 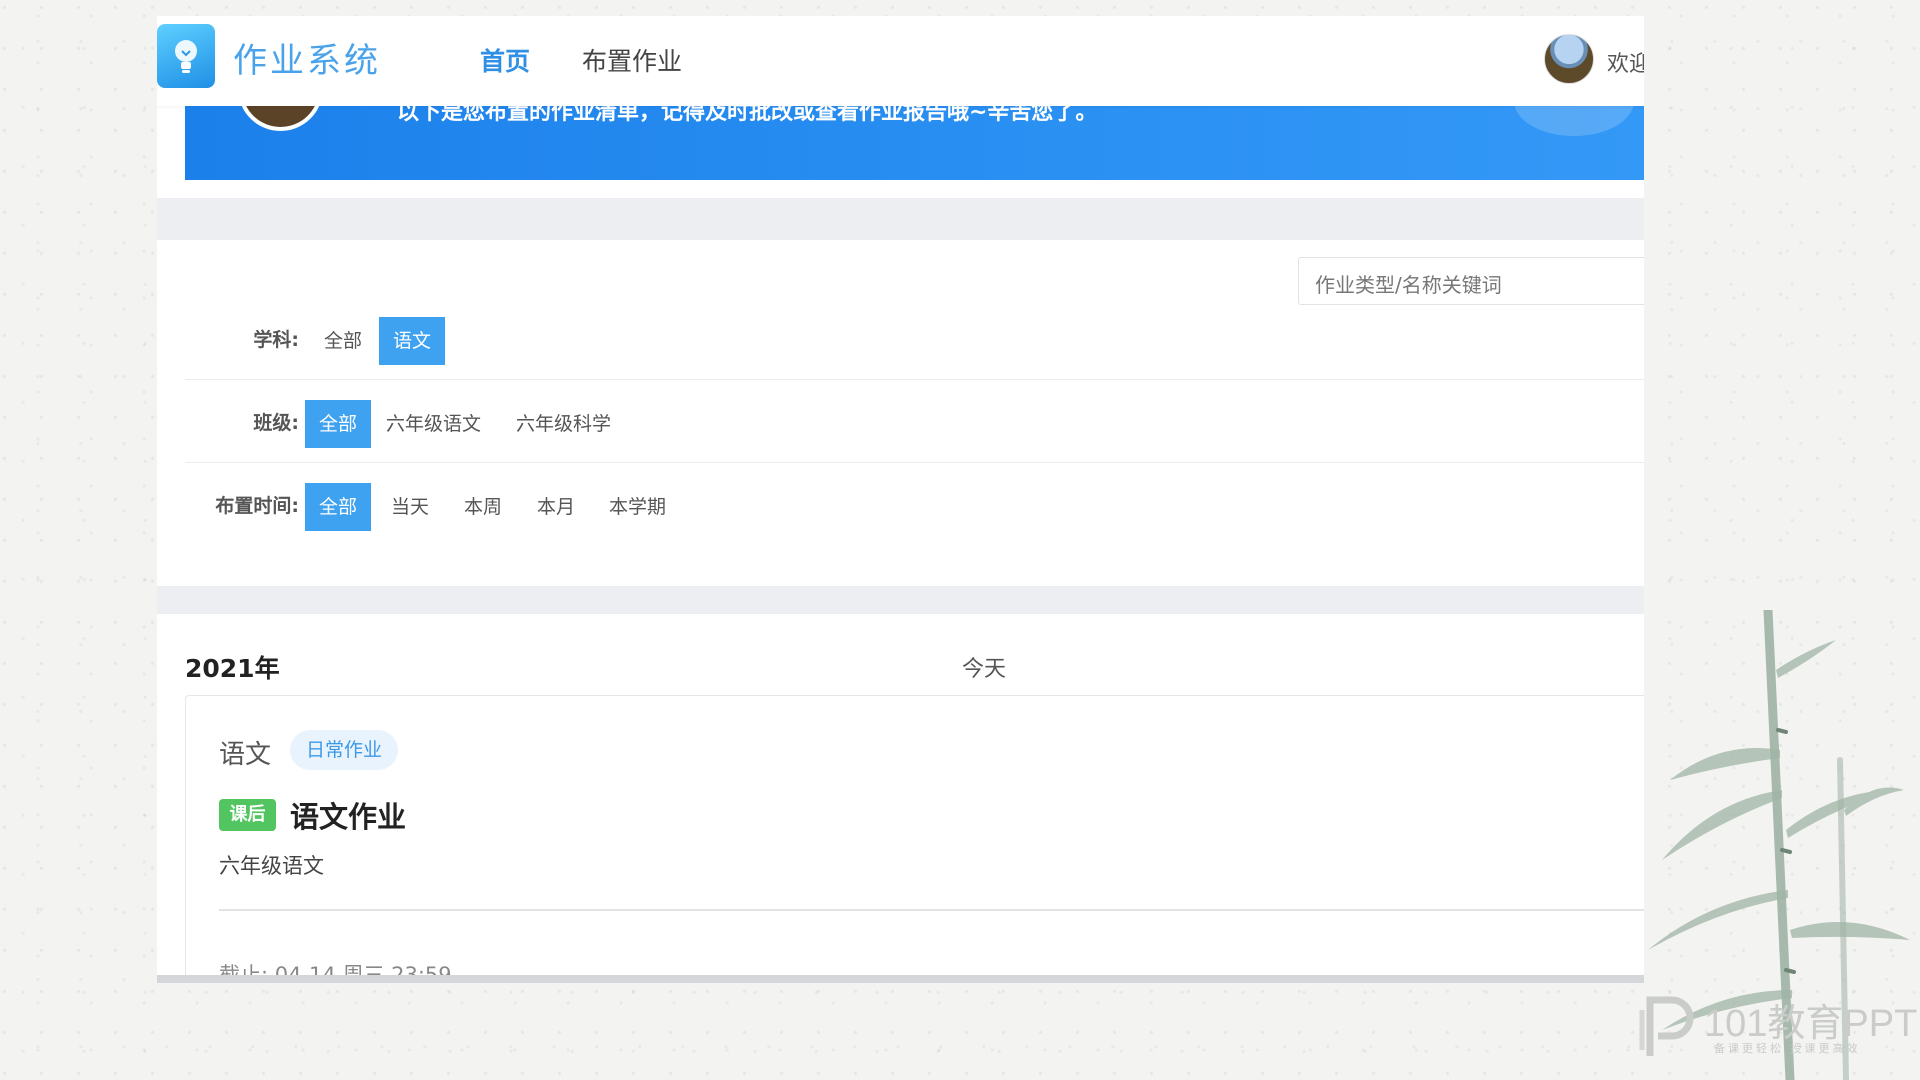 I want to click on user-avatar, so click(x=1569, y=59).